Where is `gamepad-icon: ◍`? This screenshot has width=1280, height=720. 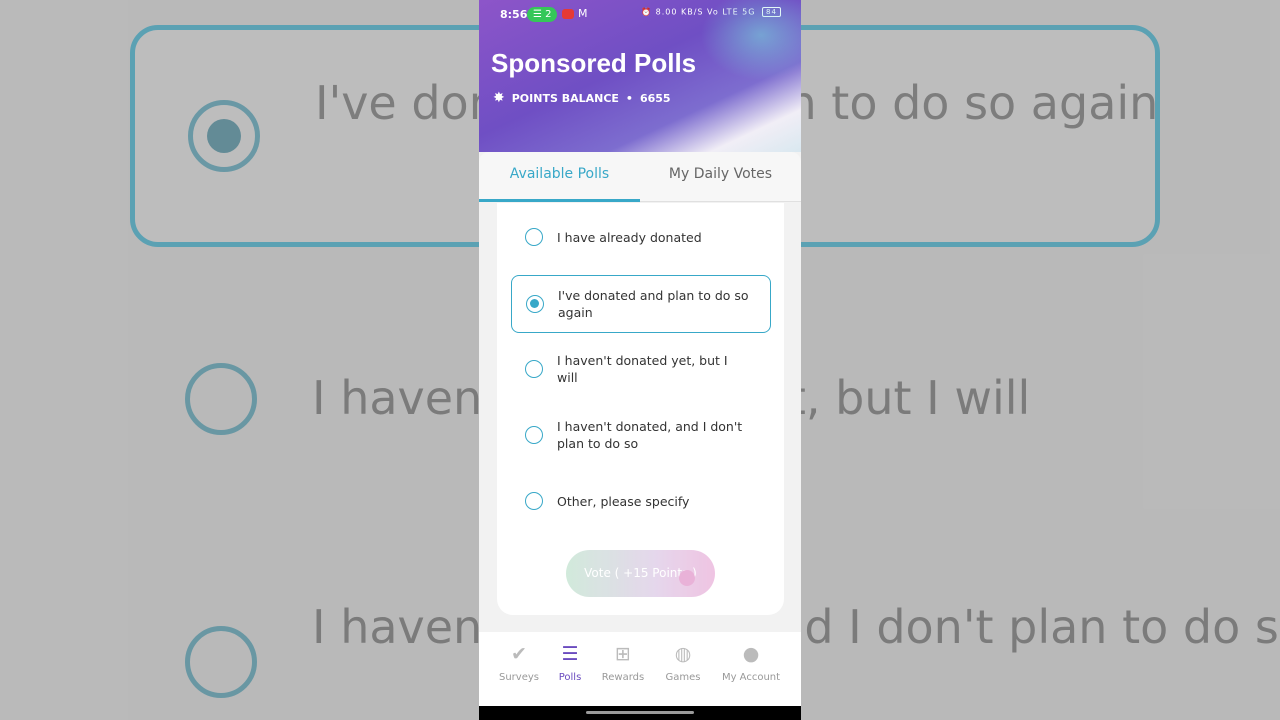
gamepad-icon: ◍ is located at coordinates (683, 654).